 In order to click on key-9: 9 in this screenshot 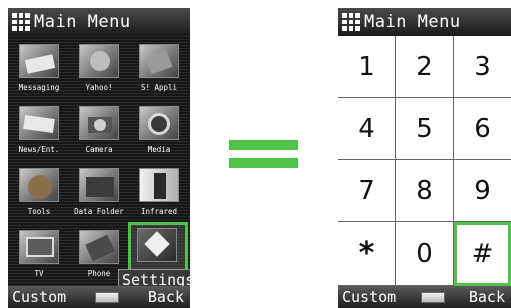, I will do `click(482, 191)`.